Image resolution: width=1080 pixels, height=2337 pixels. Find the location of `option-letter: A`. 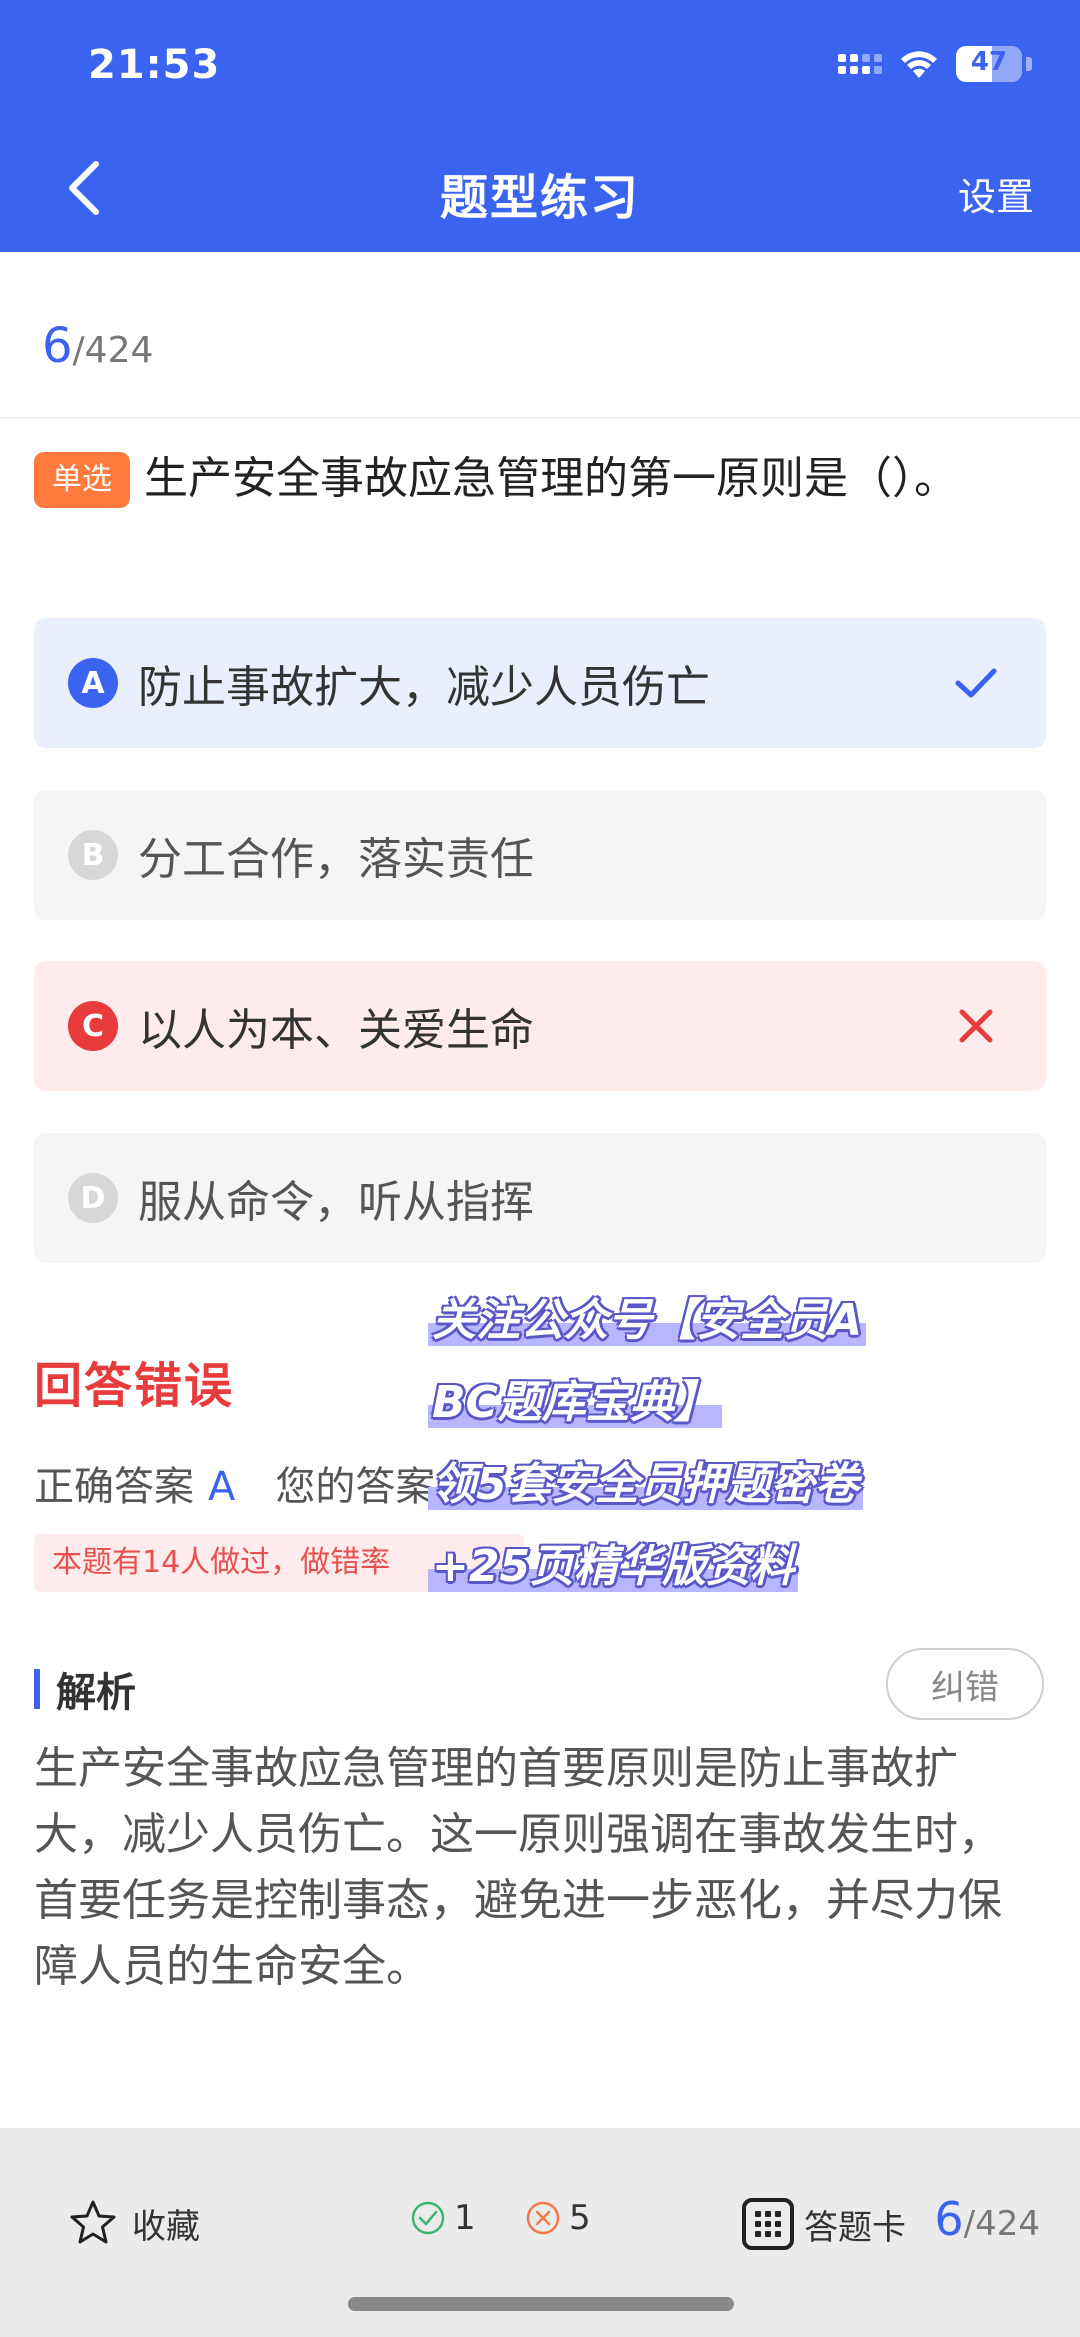

option-letter: A is located at coordinates (93, 683).